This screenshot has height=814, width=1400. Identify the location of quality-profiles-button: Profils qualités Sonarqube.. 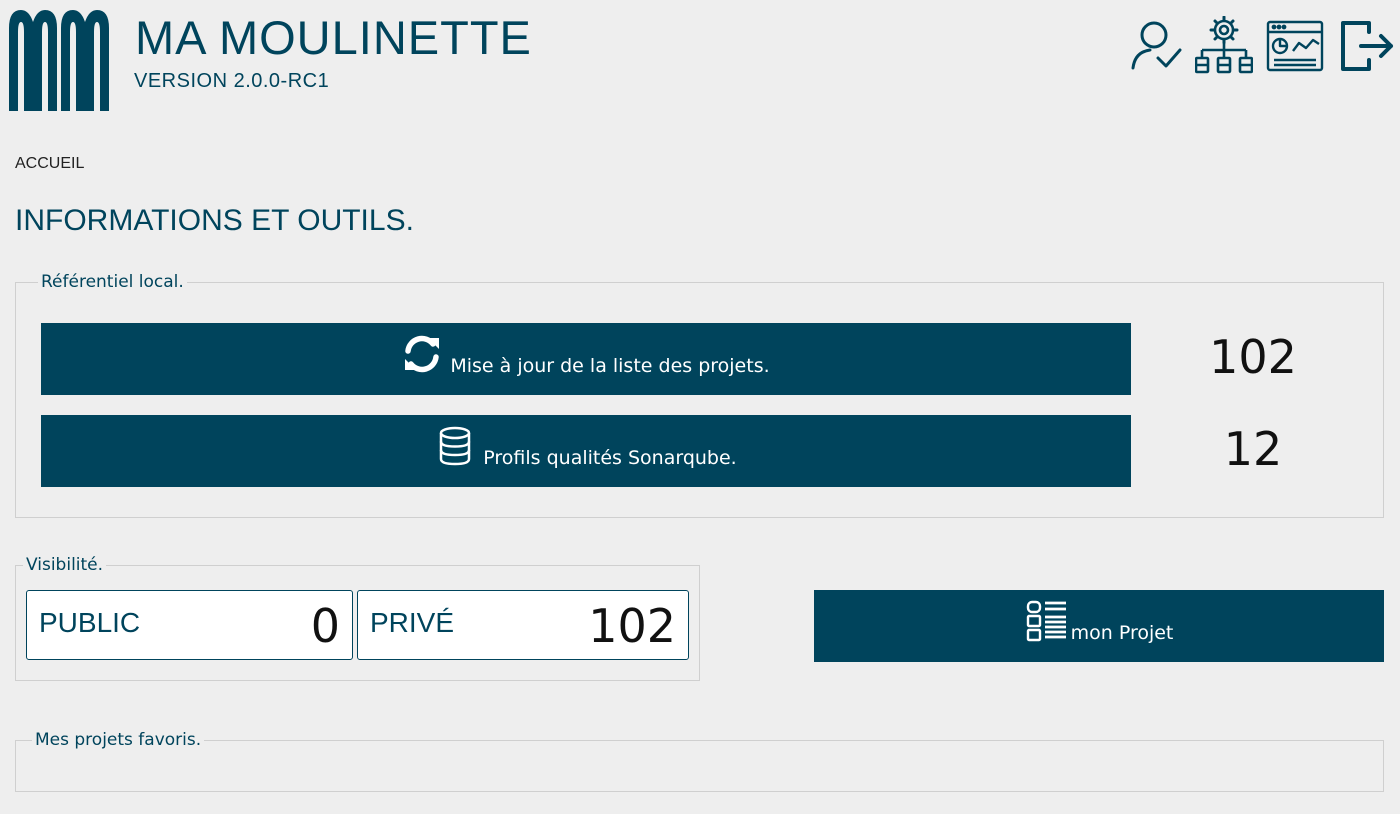
(586, 451).